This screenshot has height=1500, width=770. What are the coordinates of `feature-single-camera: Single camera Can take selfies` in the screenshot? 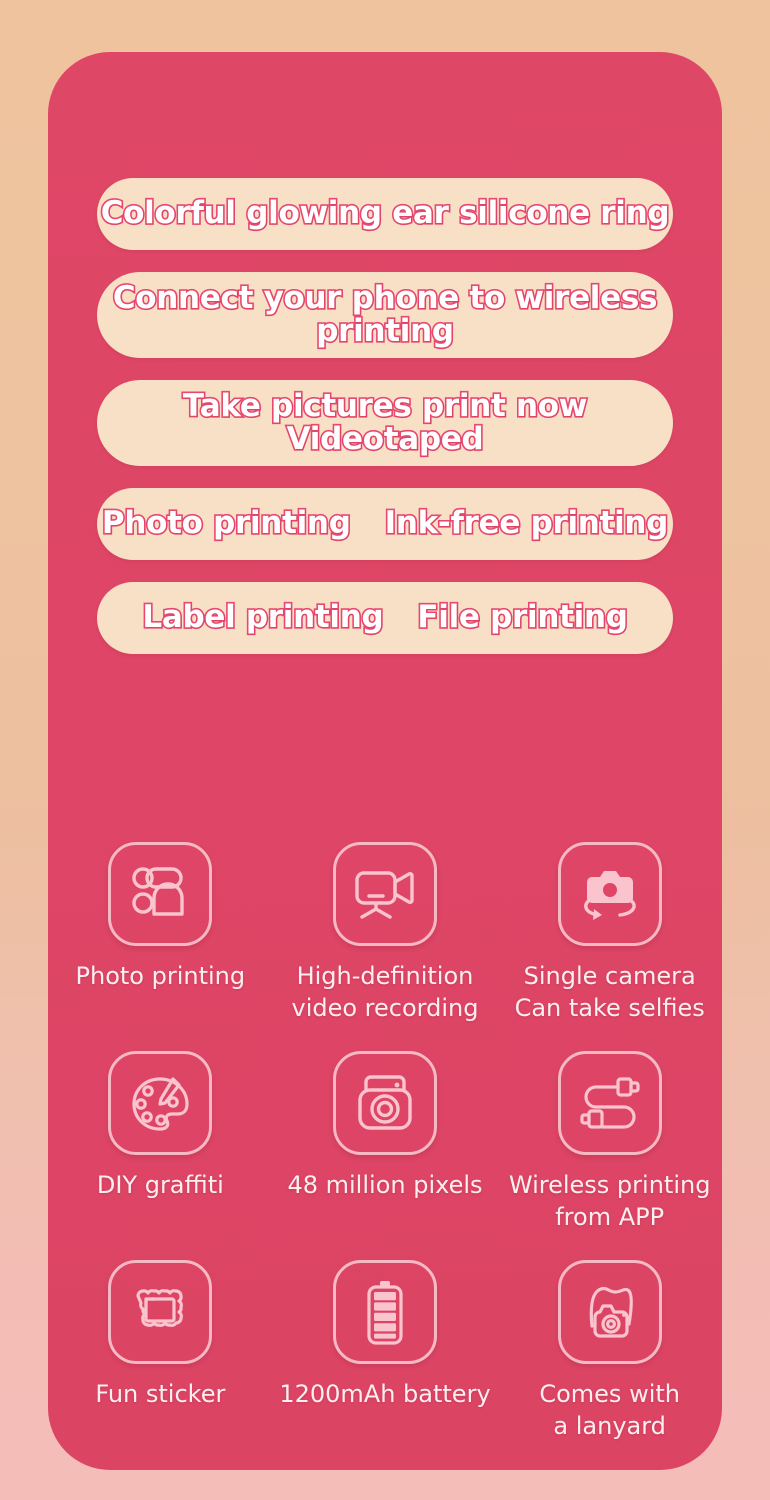 It's located at (609, 933).